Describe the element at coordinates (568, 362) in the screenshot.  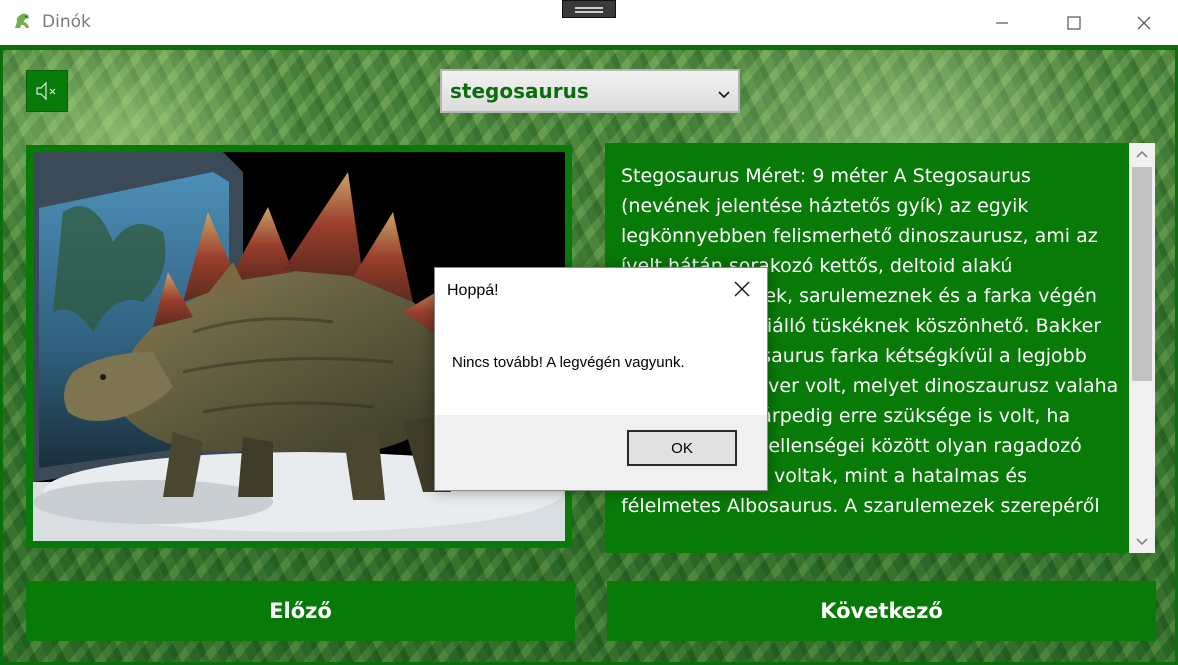
I see `dialog-message: Nincs tovább! A legvégén vagyunk.` at that location.